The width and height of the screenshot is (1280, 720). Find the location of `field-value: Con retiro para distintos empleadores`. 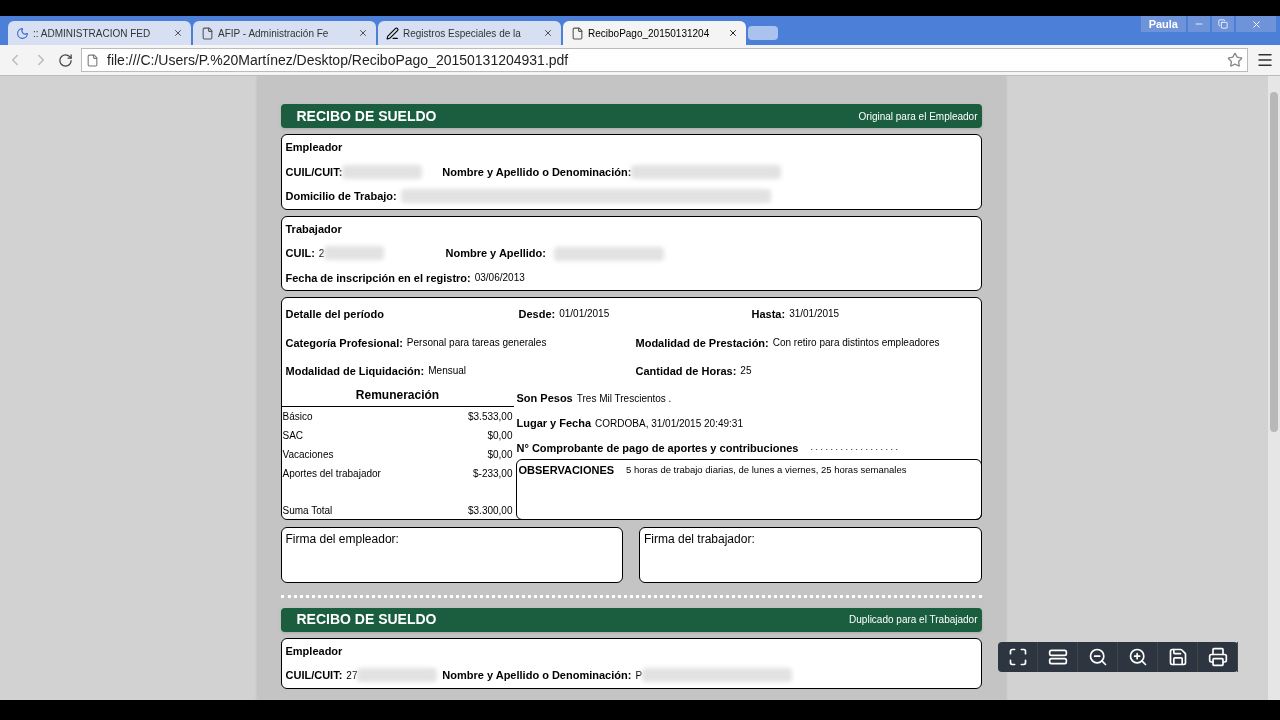

field-value: Con retiro para distintos empleadores is located at coordinates (856, 342).